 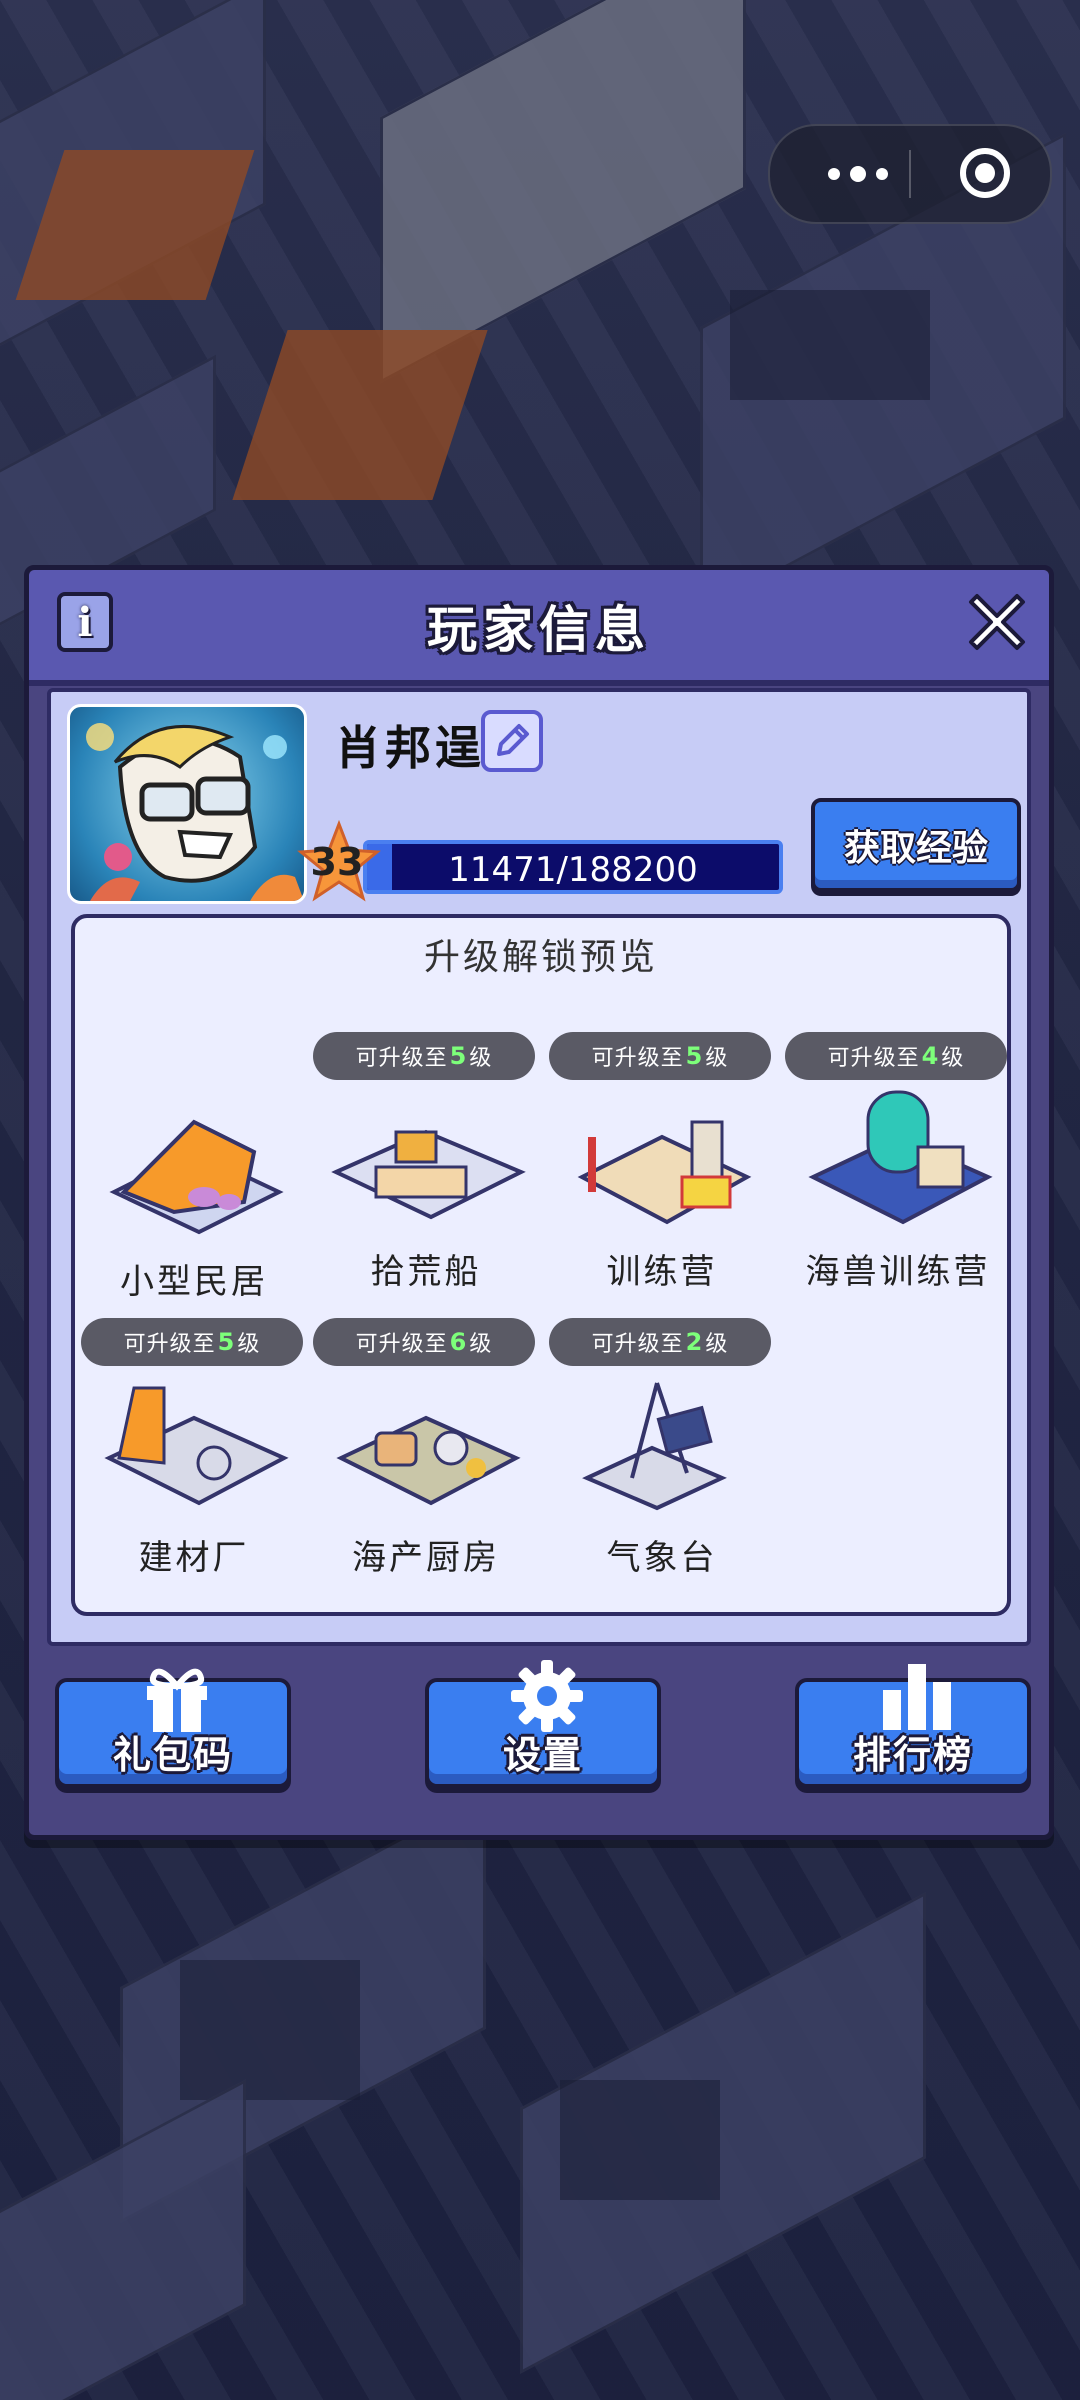 I want to click on more-menu-button, so click(x=858, y=174).